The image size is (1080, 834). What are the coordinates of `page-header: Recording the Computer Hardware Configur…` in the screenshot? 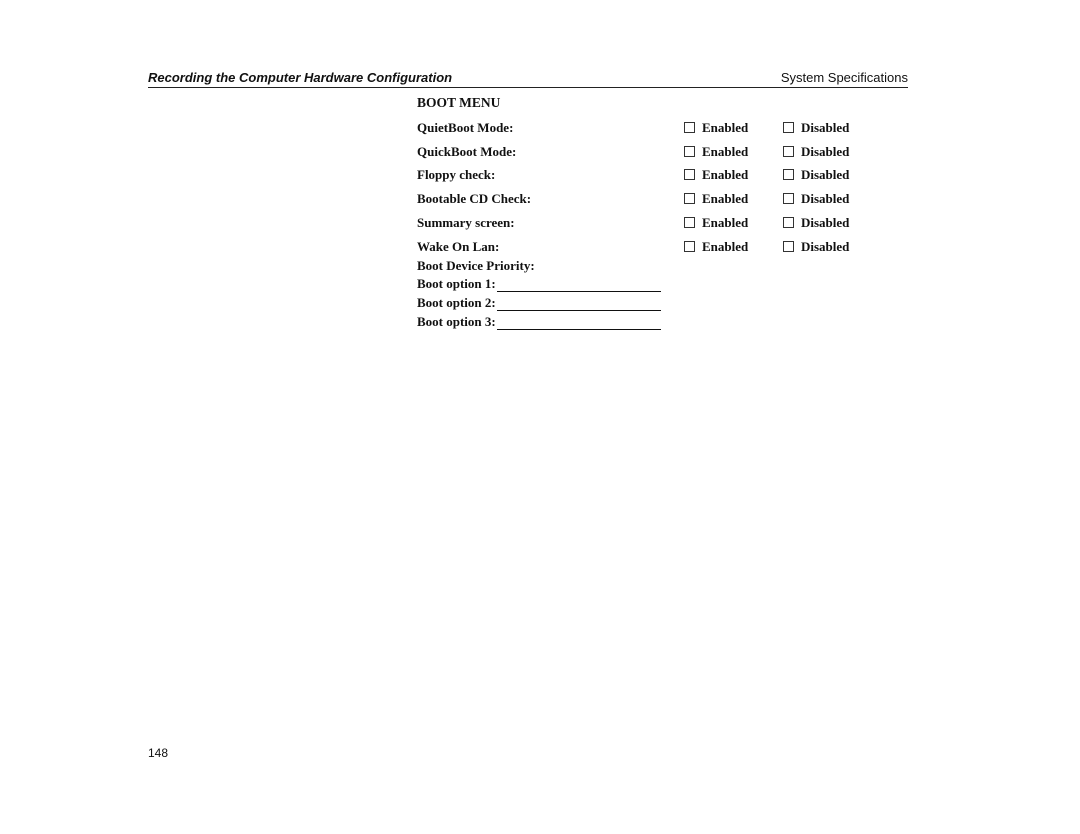 It's located at (528, 79).